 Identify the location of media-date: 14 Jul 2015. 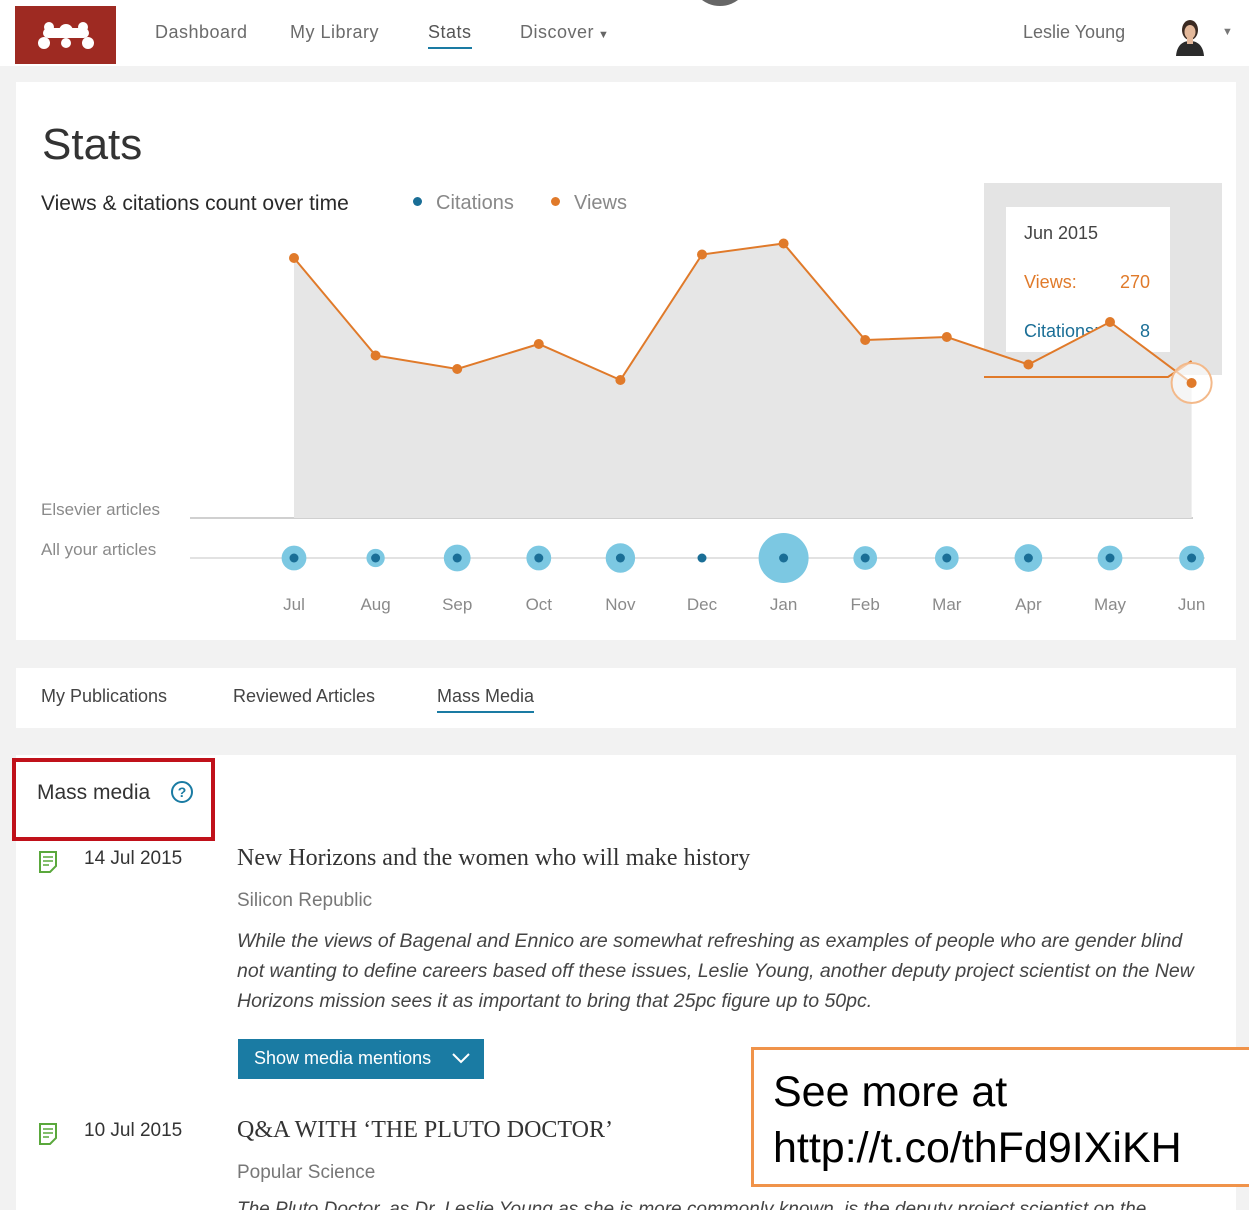
(133, 858).